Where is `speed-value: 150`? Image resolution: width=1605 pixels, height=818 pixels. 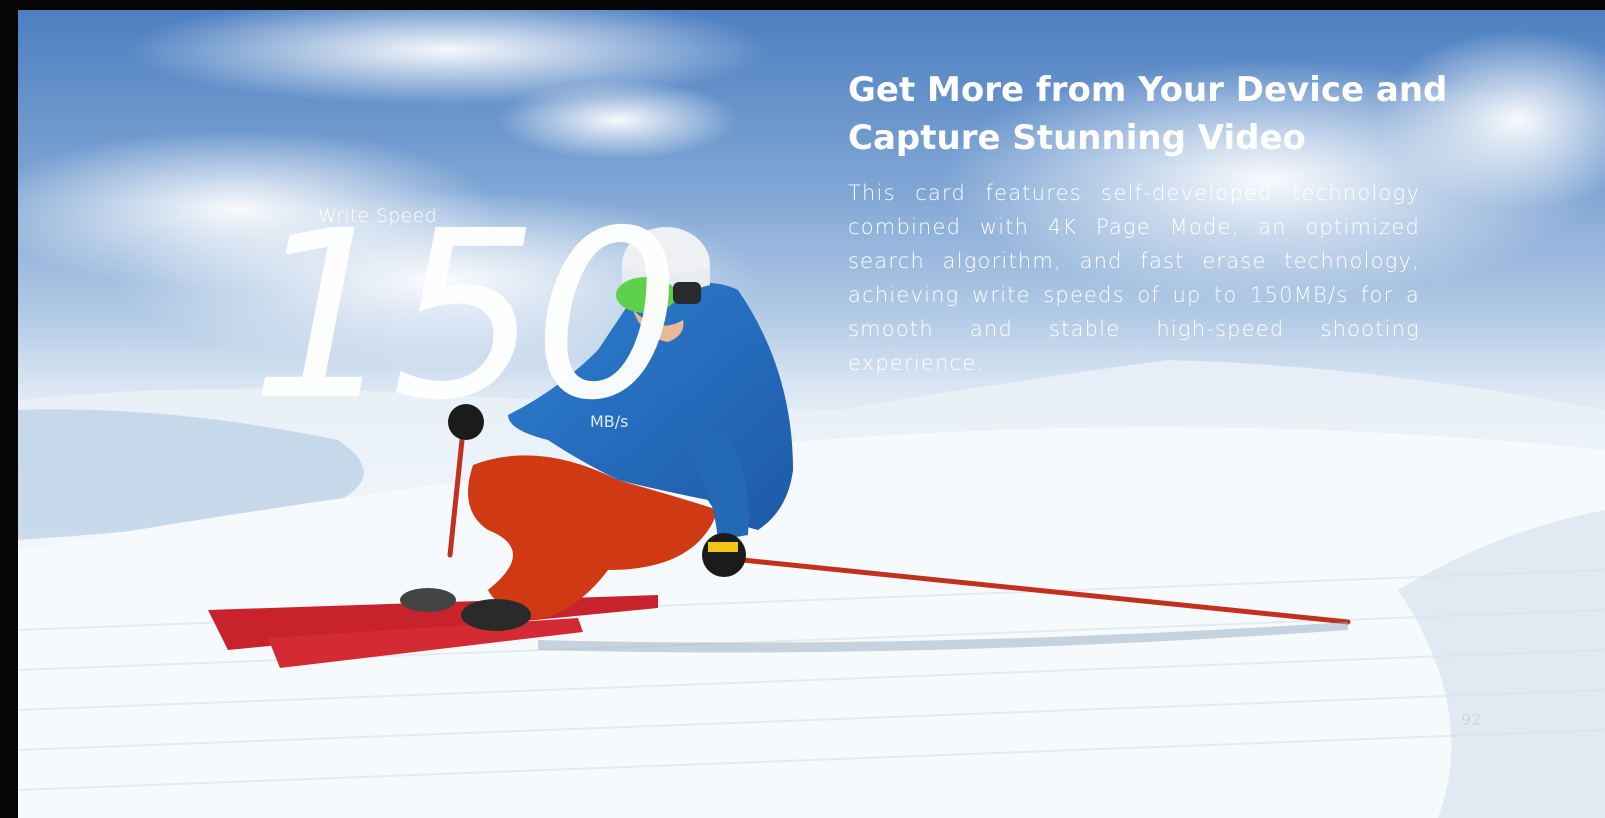
speed-value: 150 is located at coordinates (465, 316).